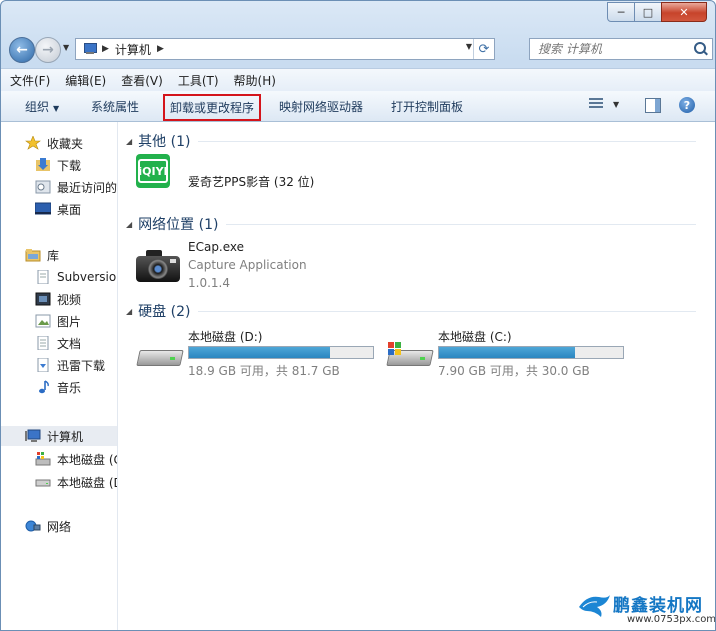 The image size is (716, 631). I want to click on iqiyi-app-label: 爱奇艺PPS影音 (32 位), so click(251, 181).